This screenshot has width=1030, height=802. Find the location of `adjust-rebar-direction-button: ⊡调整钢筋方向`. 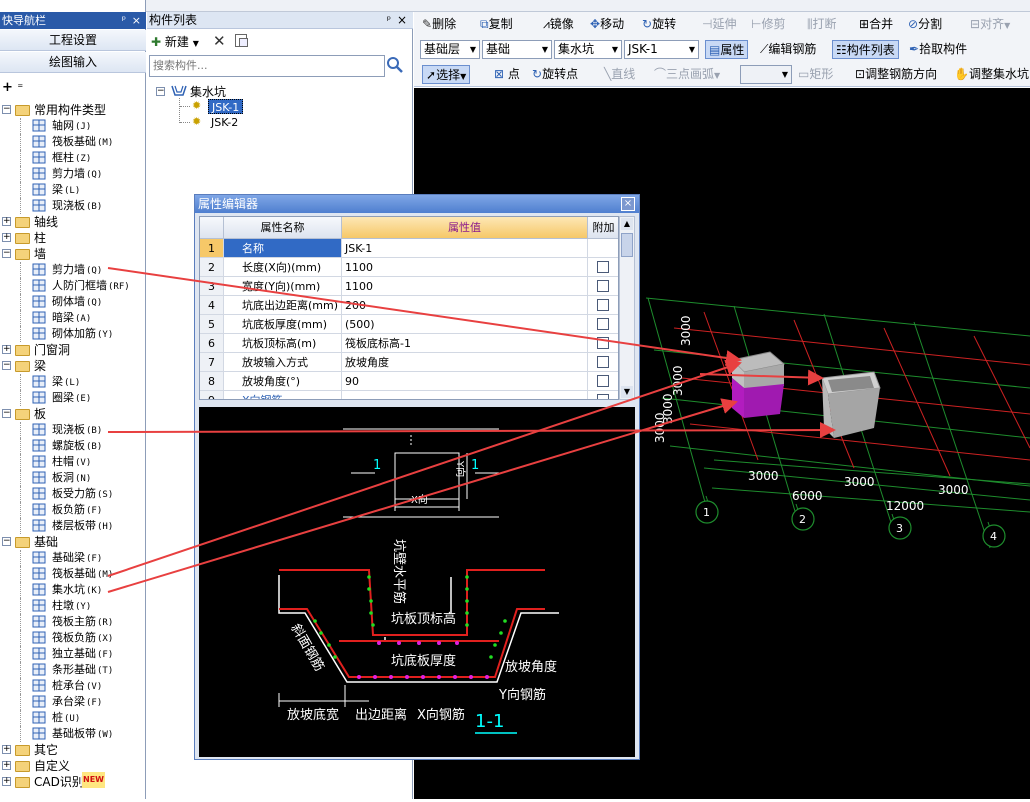

adjust-rebar-direction-button: ⊡调整钢筋方向 is located at coordinates (896, 74).